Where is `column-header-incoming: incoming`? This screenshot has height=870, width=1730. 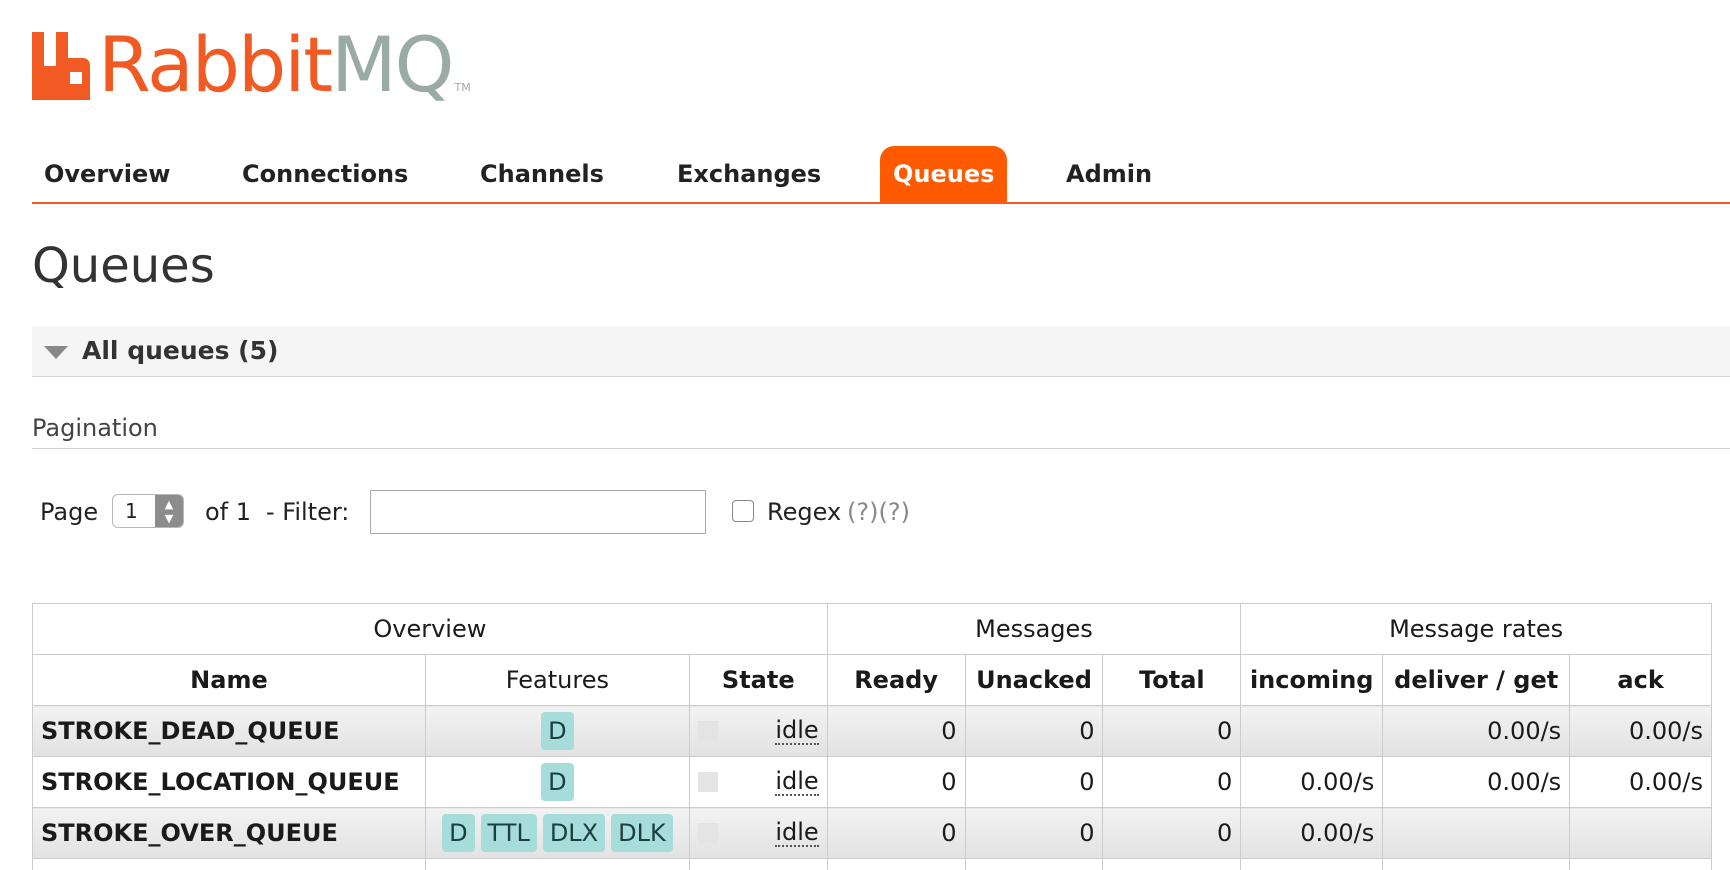
column-header-incoming: incoming is located at coordinates (1312, 680).